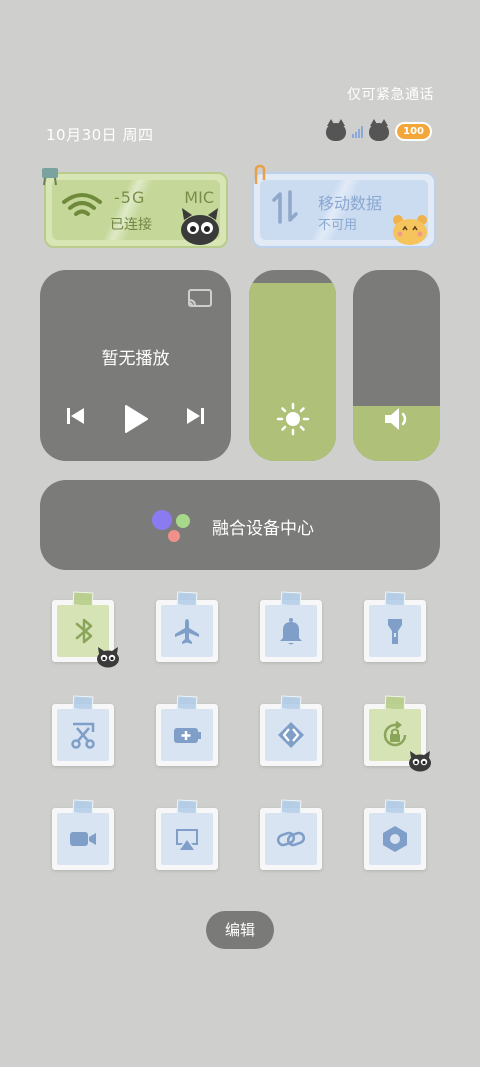 This screenshot has height=1067, width=480. What do you see at coordinates (395, 734) in the screenshot?
I see `rotation-lock-icon` at bounding box center [395, 734].